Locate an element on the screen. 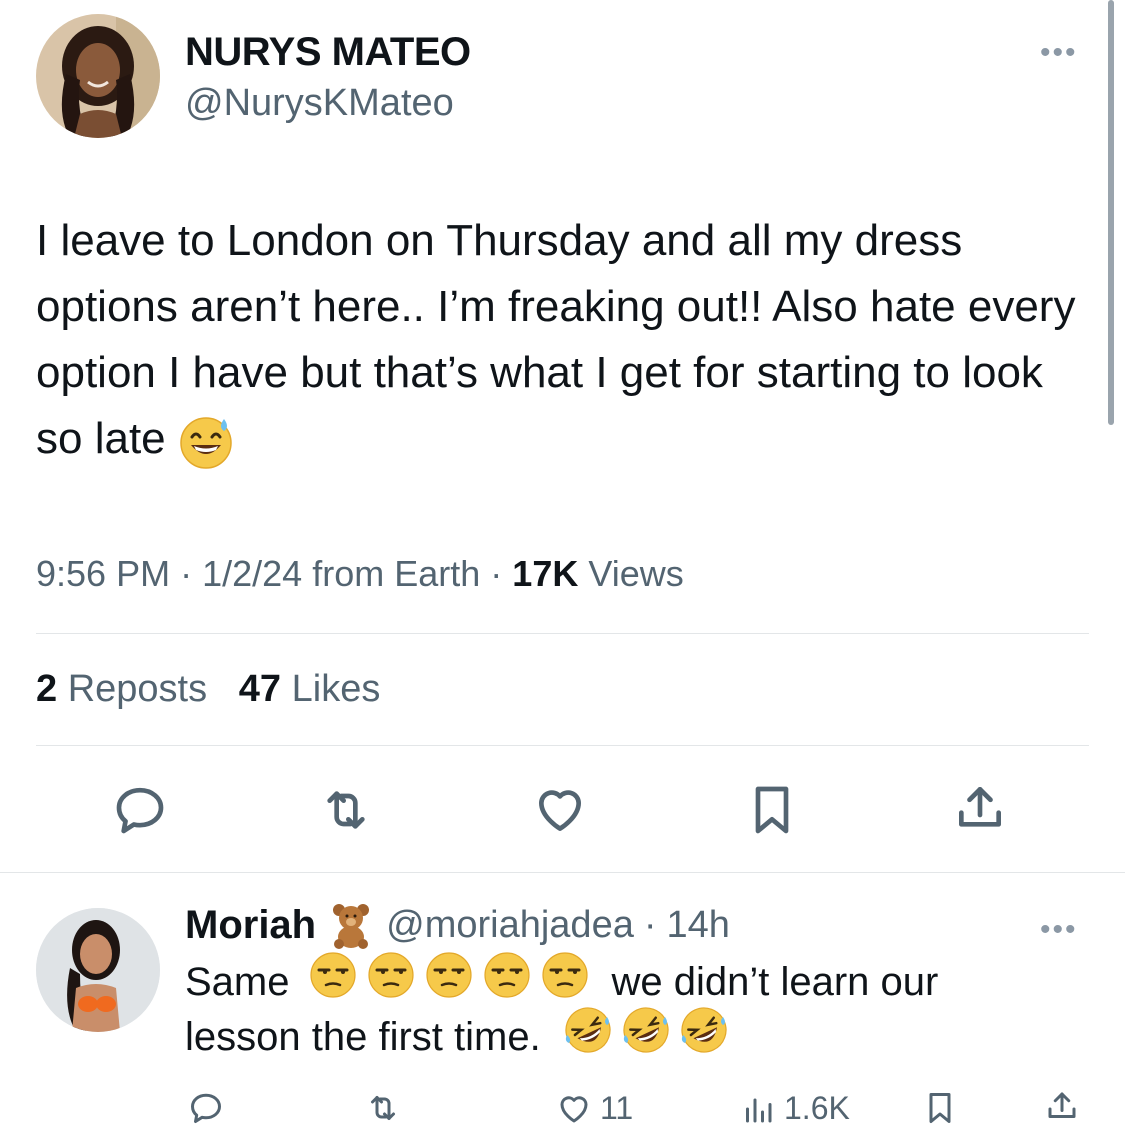 This screenshot has width=1125, height=1137. reply-reply-button is located at coordinates (206, 1108).